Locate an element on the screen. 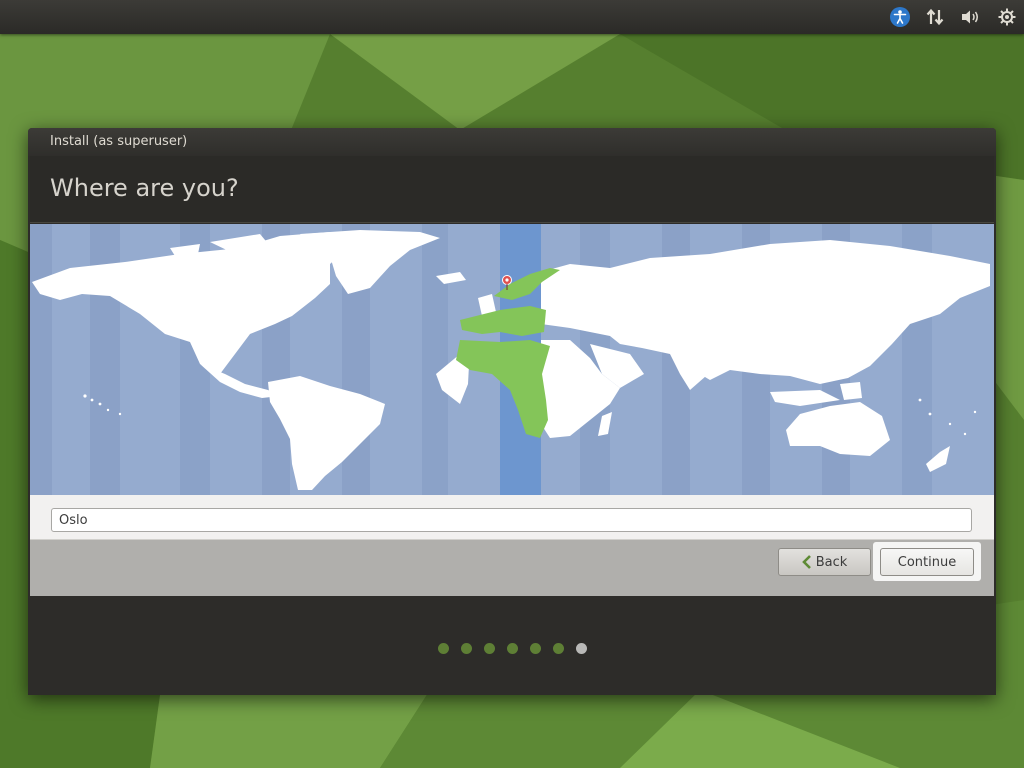  top-panel is located at coordinates (512, 17).